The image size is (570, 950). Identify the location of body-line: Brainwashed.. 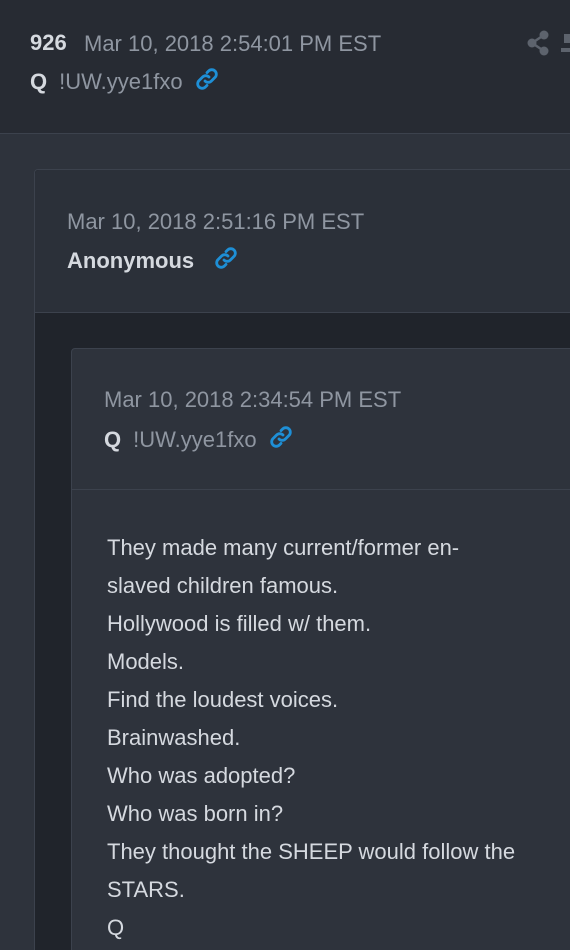
(174, 737).